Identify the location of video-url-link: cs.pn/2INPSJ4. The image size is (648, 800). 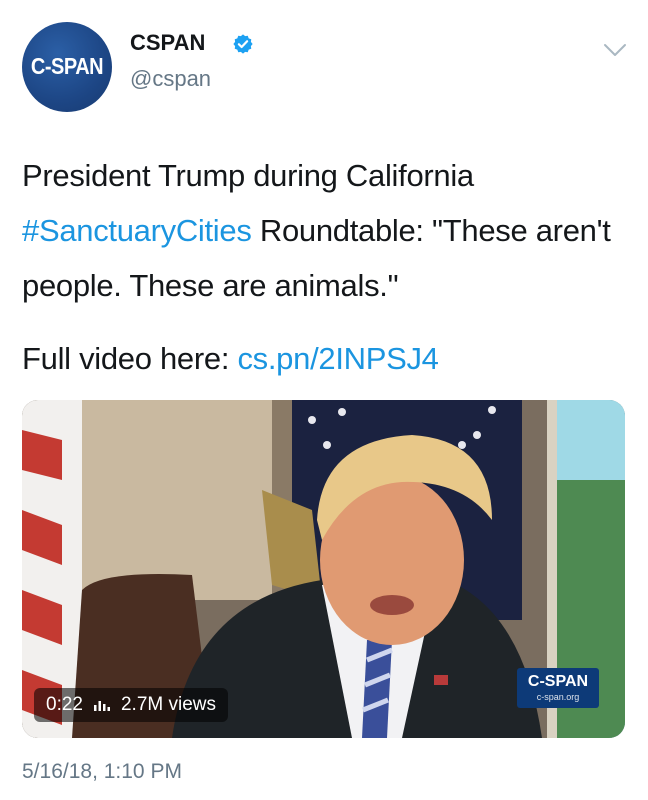
(337, 358).